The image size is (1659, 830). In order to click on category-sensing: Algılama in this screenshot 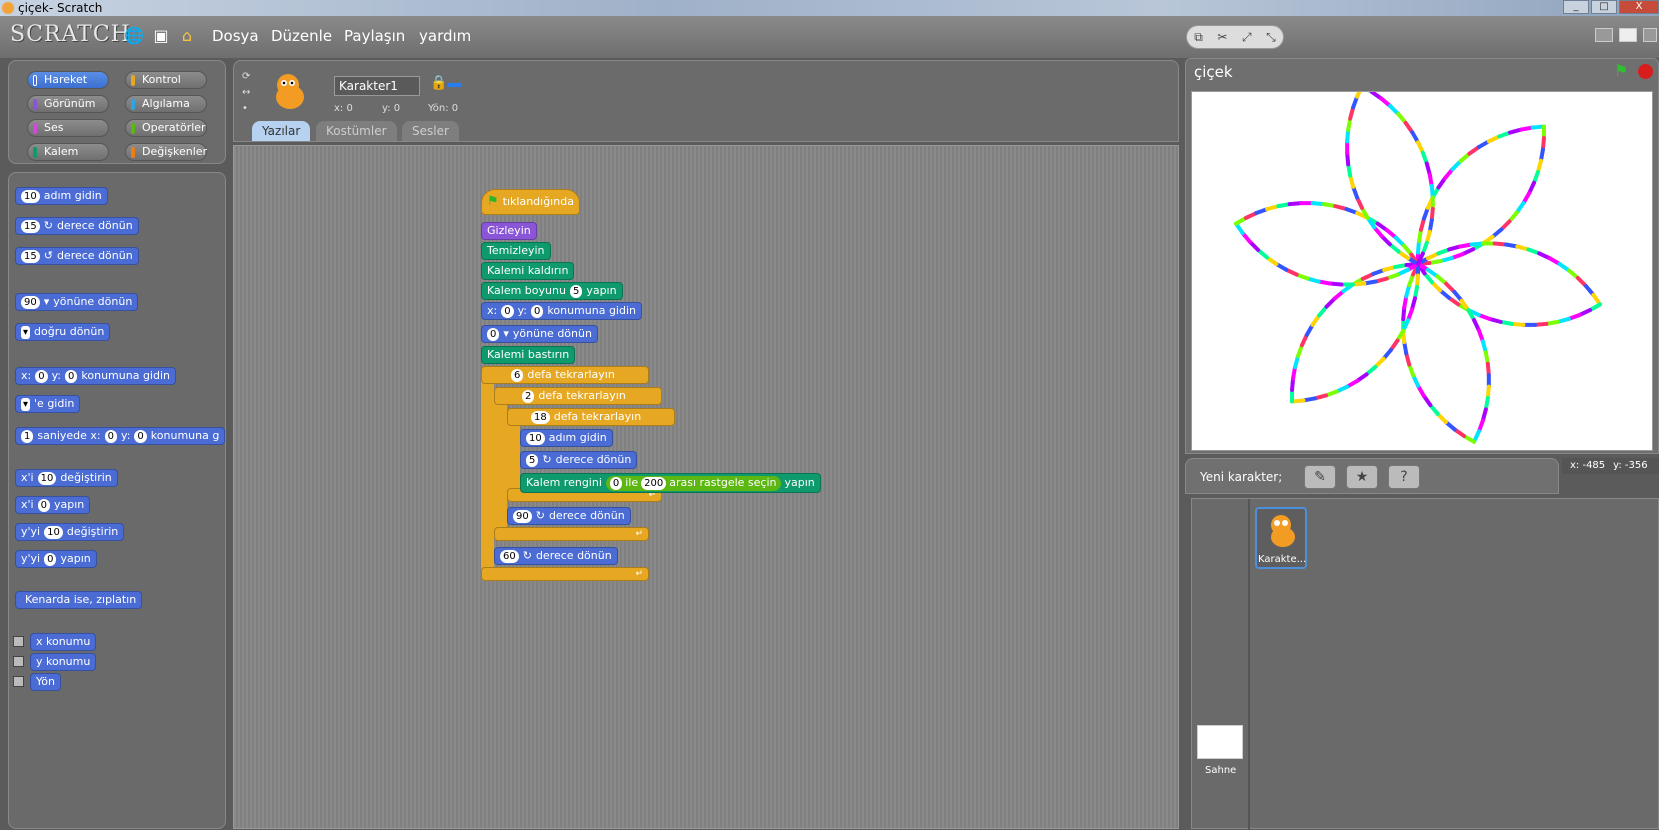, I will do `click(166, 104)`.